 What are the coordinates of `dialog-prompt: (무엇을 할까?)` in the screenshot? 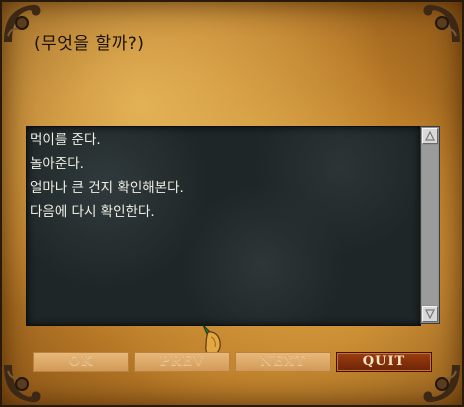 It's located at (89, 44).